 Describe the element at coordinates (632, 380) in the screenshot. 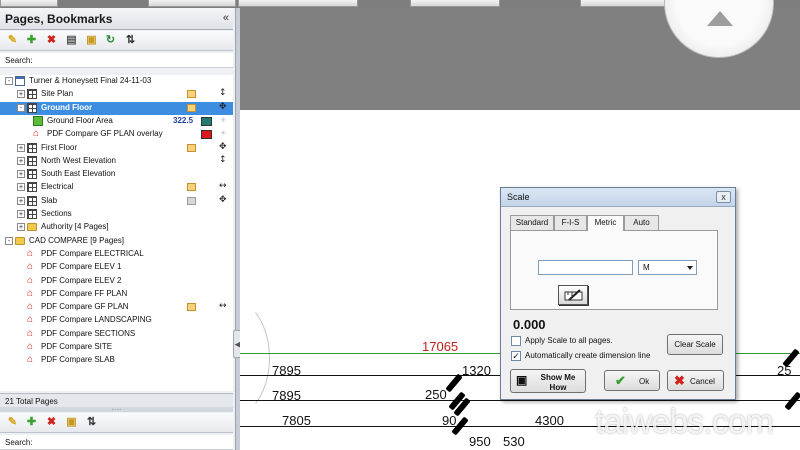

I see `ok-button: ✔ Ok` at that location.